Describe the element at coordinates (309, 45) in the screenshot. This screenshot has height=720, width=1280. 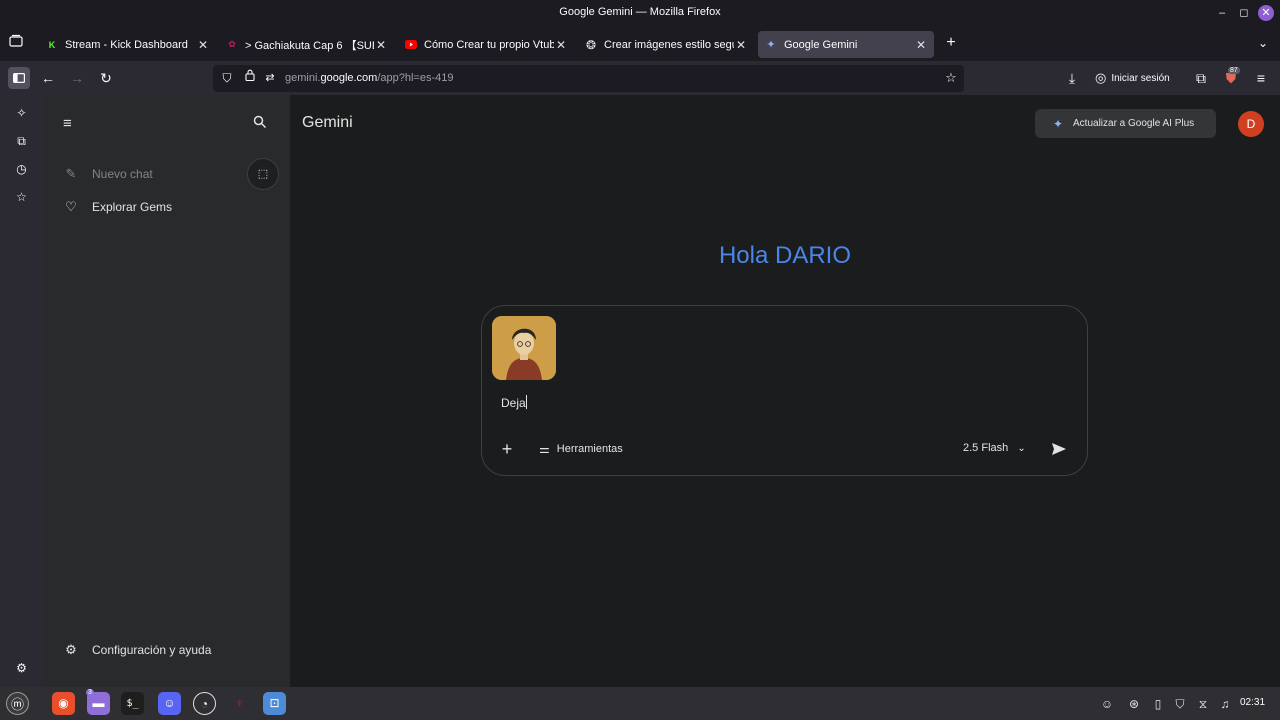
I see `tab-label: > Gachiakuta Cap 6 【SUB E` at that location.